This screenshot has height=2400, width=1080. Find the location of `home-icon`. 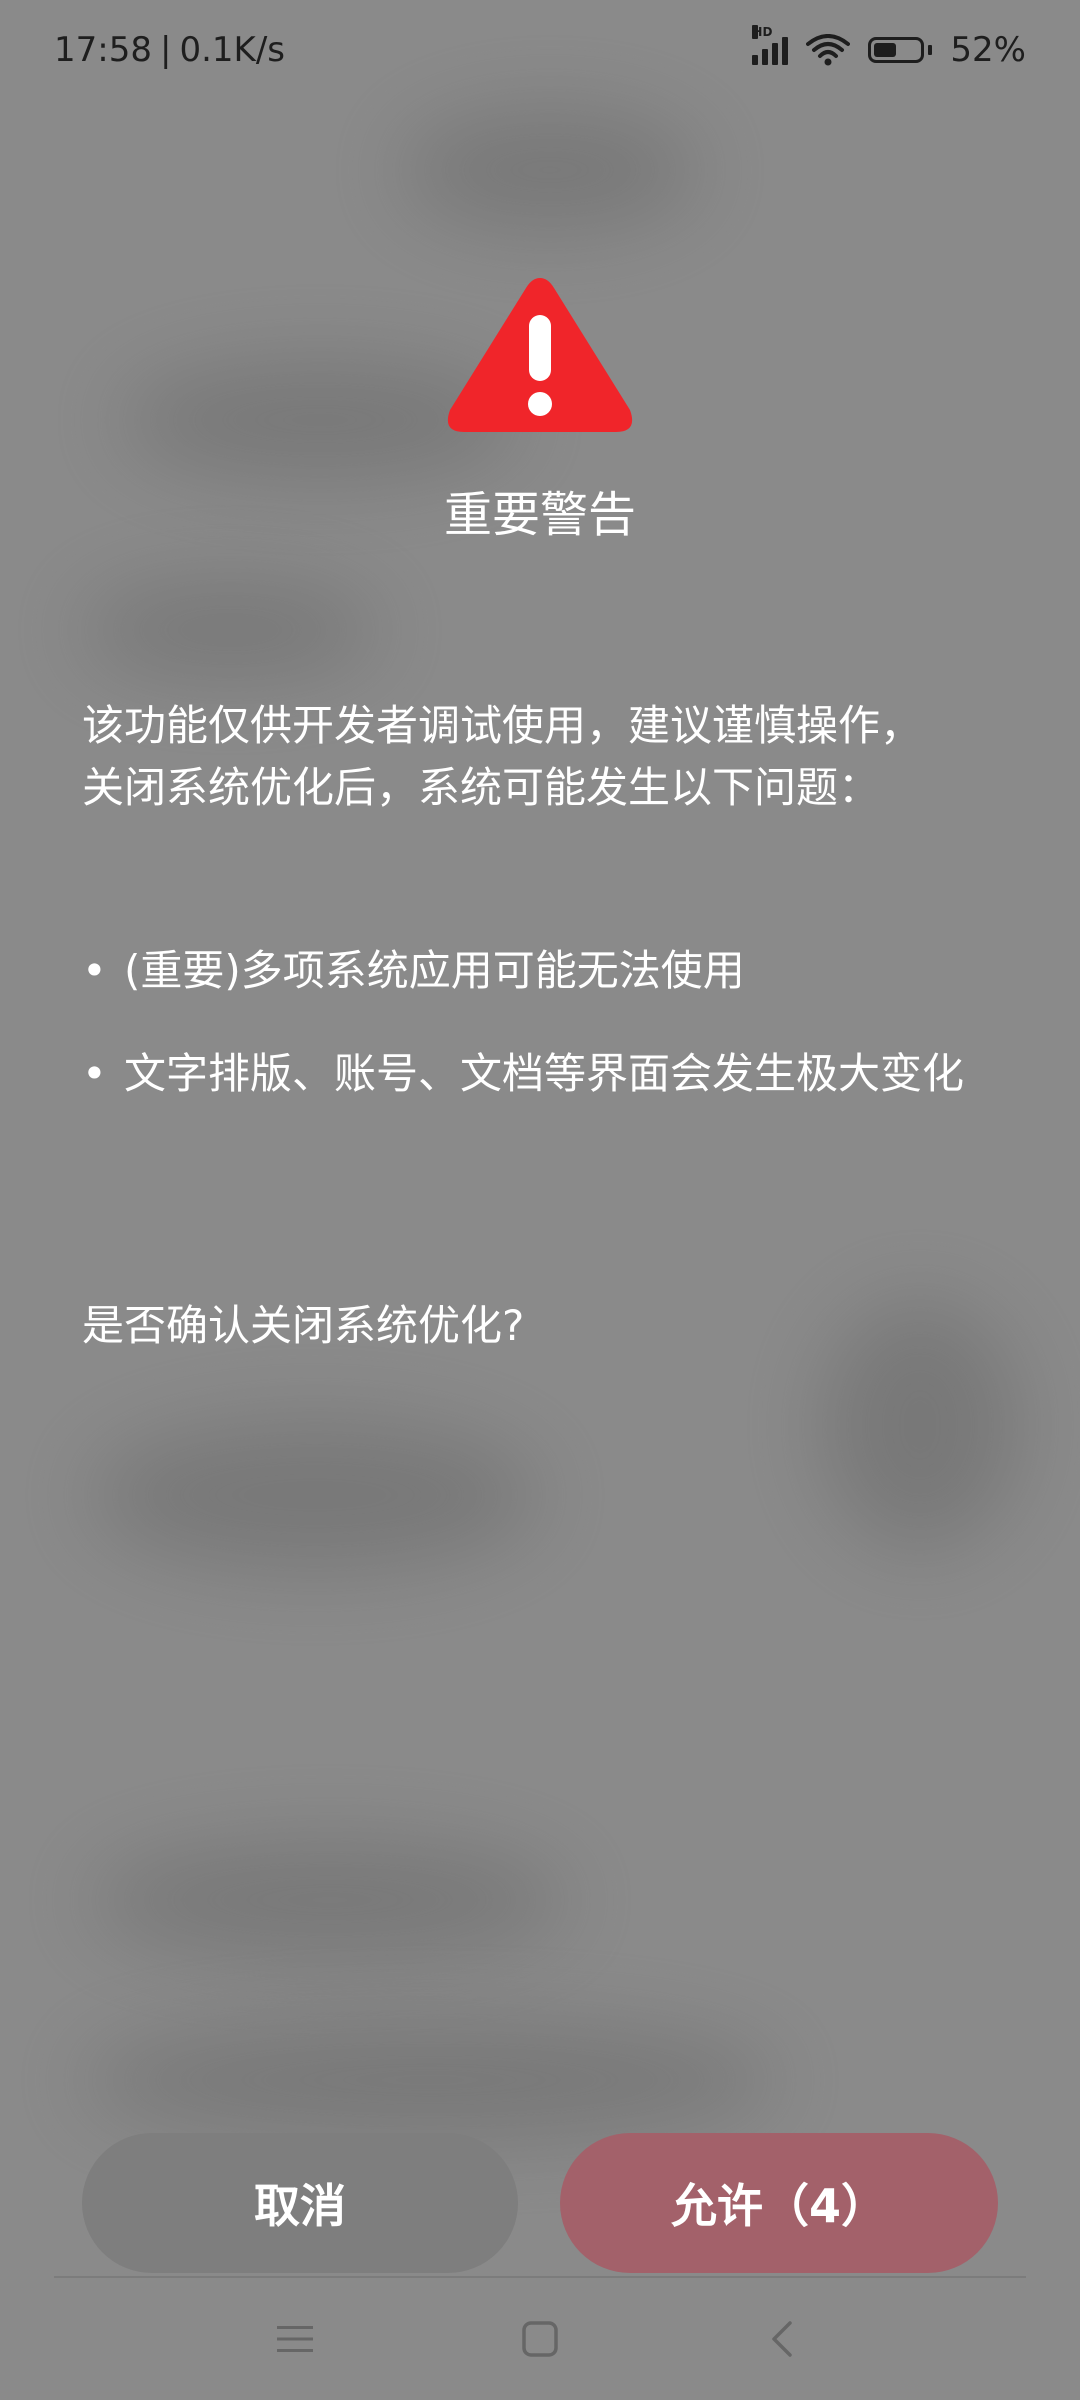

home-icon is located at coordinates (540, 2339).